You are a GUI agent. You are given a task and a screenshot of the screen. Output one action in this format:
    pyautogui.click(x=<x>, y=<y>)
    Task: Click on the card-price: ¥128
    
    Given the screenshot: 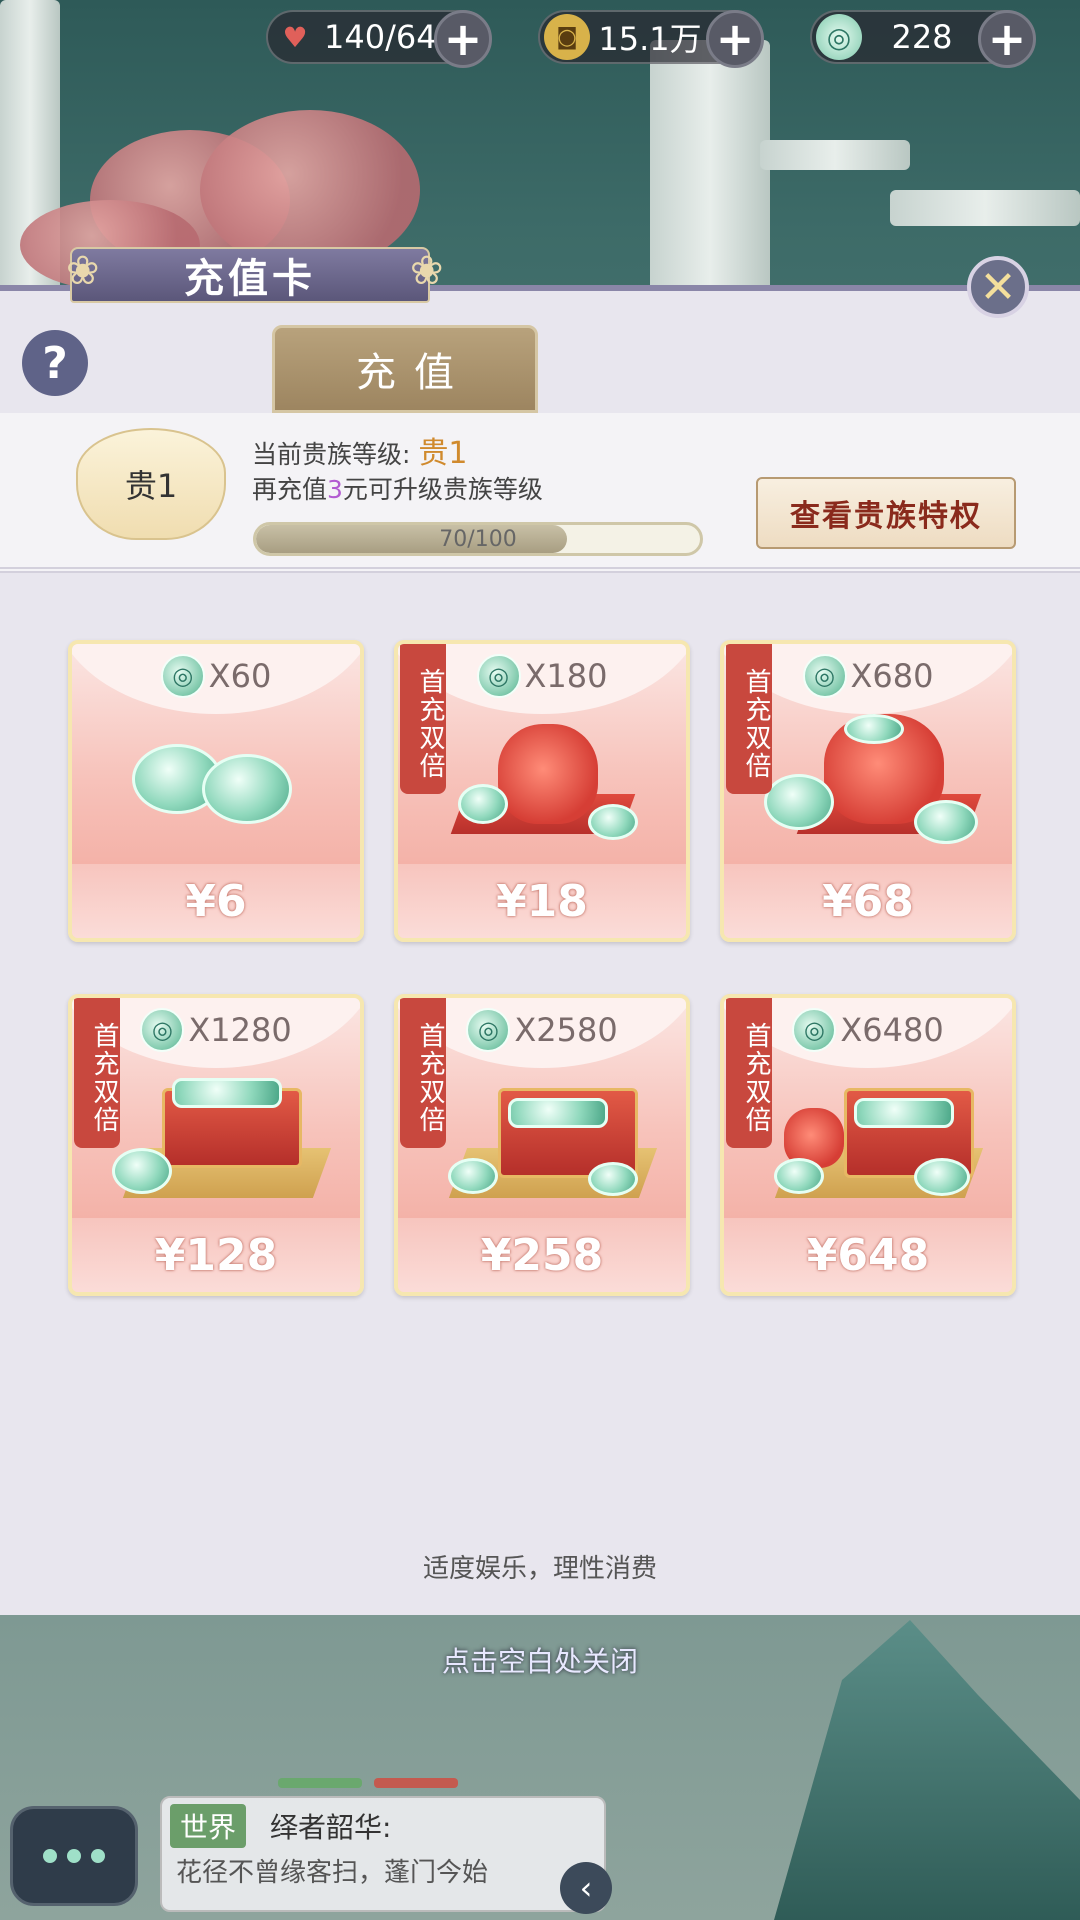 What is the action you would take?
    pyautogui.click(x=216, y=1255)
    